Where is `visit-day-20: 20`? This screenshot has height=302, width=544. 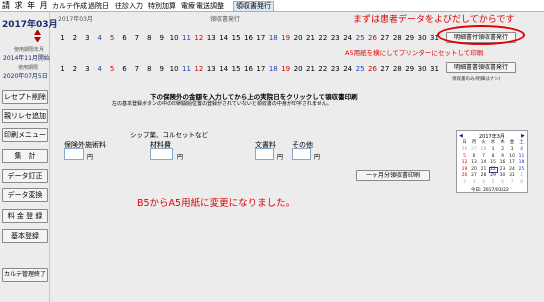 visit-day-20: 20 is located at coordinates (298, 38).